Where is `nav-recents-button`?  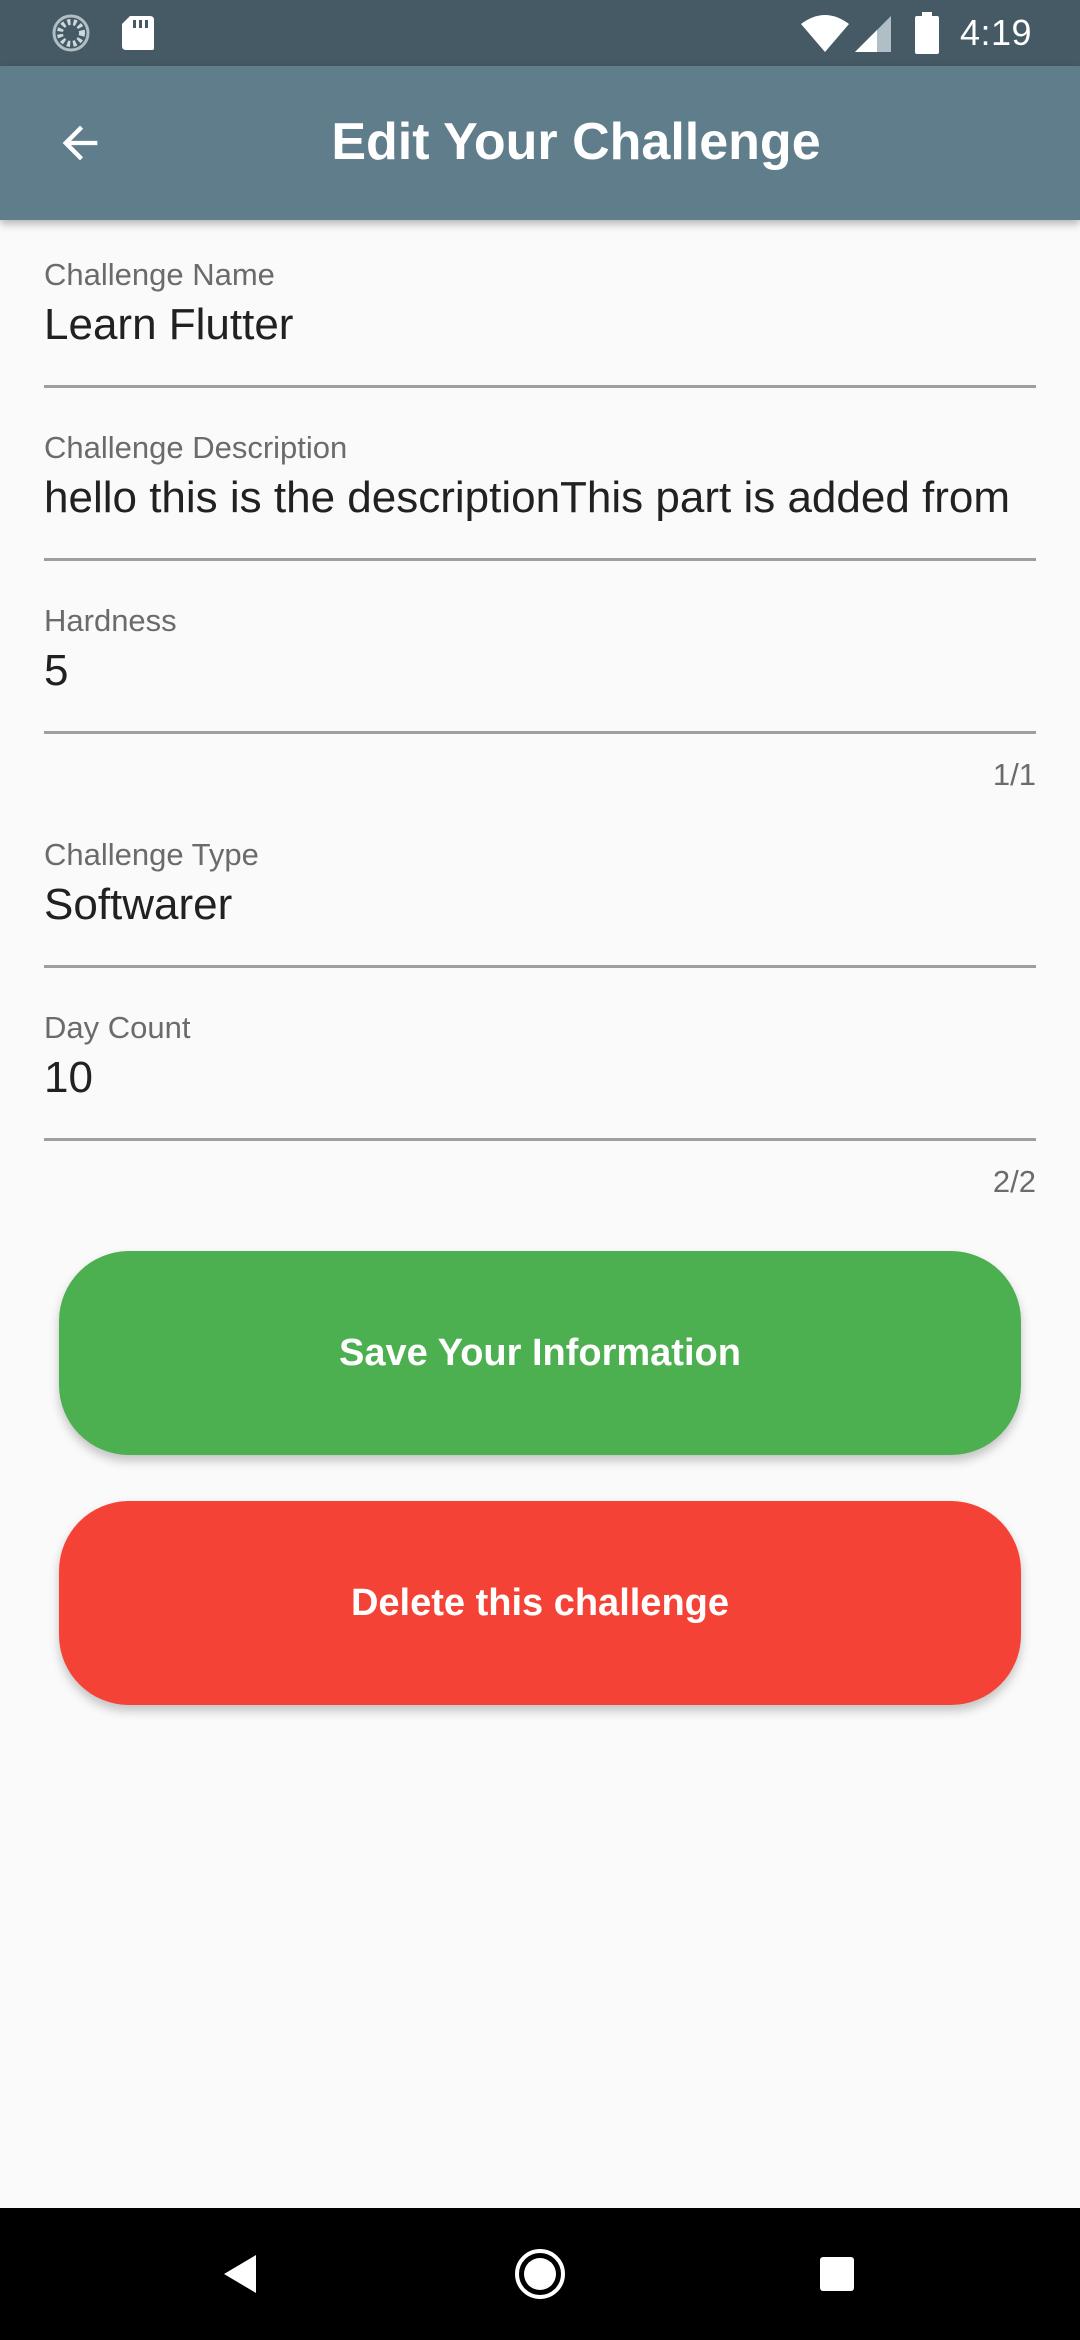 nav-recents-button is located at coordinates (837, 2274).